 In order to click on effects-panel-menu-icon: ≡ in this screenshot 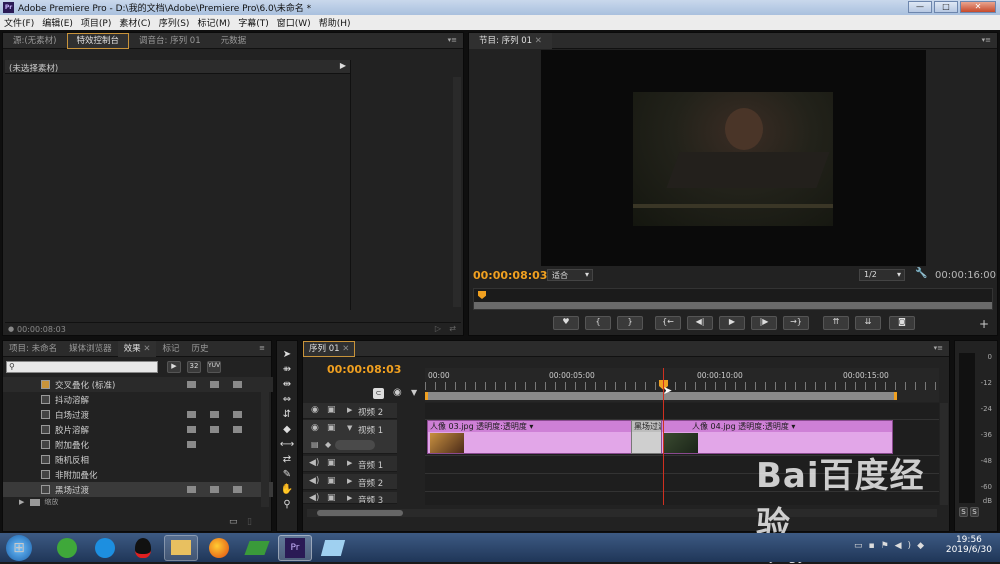, I will do `click(262, 348)`.